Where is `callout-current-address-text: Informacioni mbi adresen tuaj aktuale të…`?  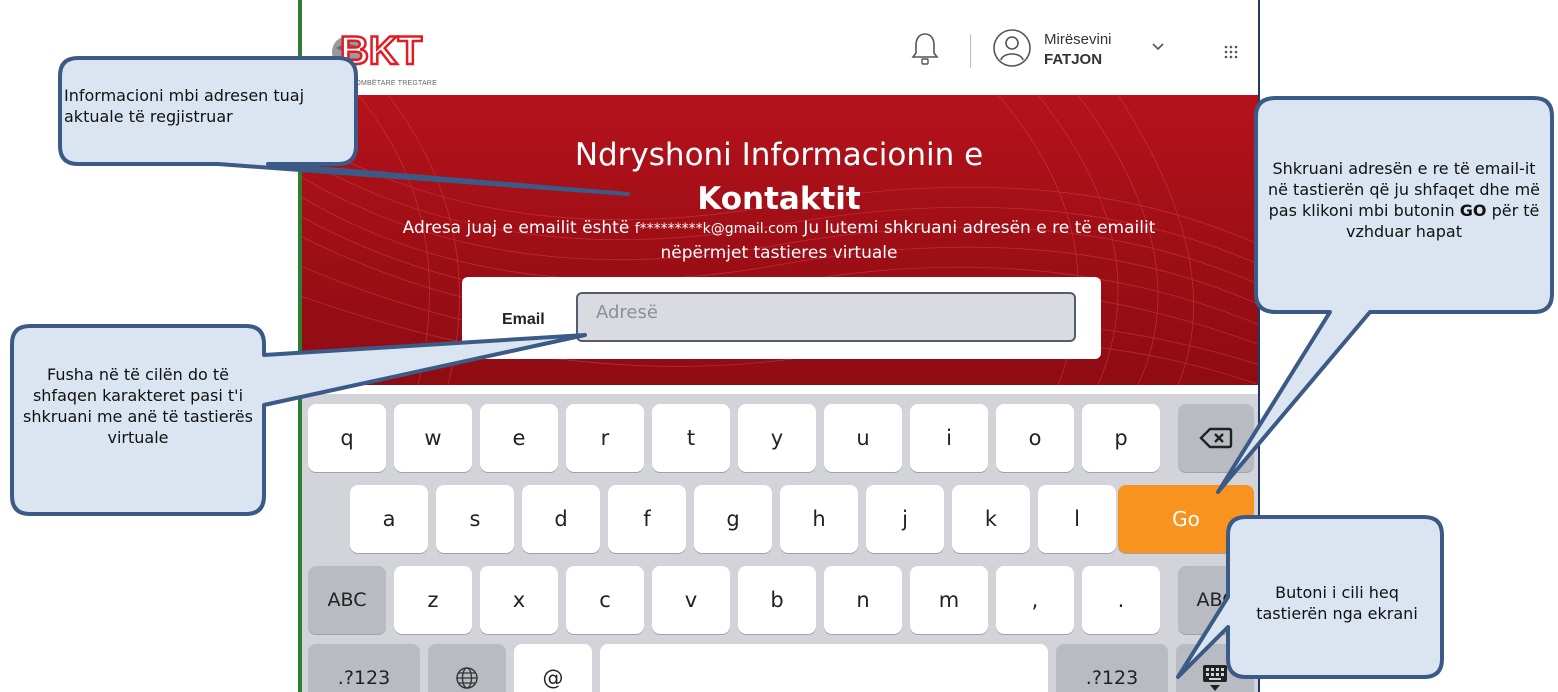 callout-current-address-text: Informacioni mbi adresen tuaj aktuale të… is located at coordinates (184, 106).